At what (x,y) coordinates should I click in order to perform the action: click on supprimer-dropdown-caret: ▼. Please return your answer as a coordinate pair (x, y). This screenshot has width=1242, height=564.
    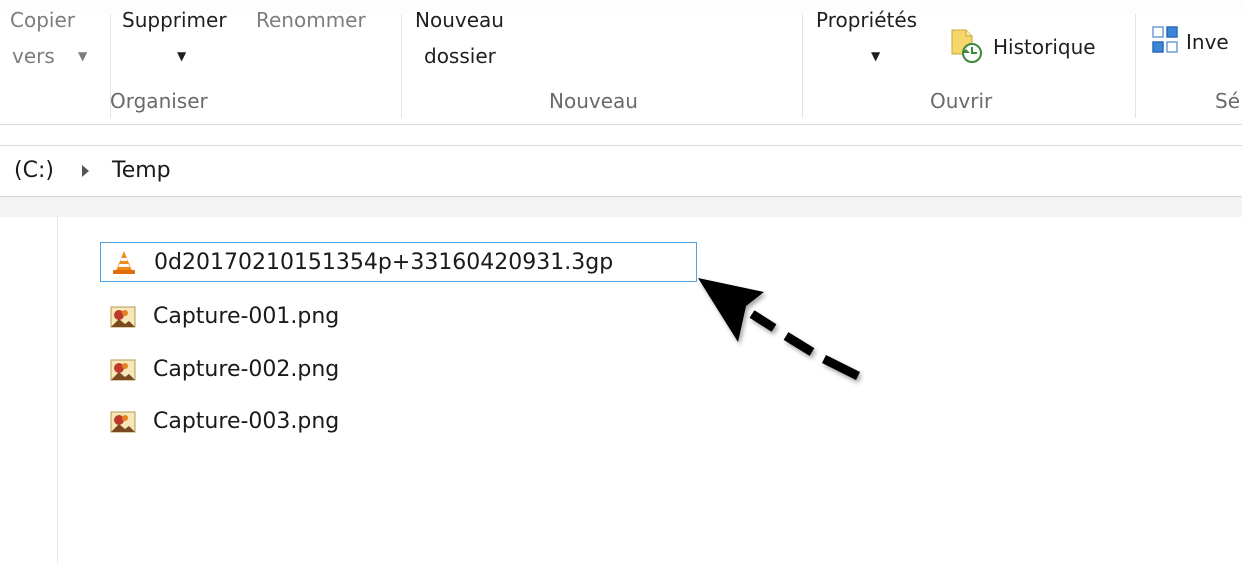
    Looking at the image, I should click on (181, 56).